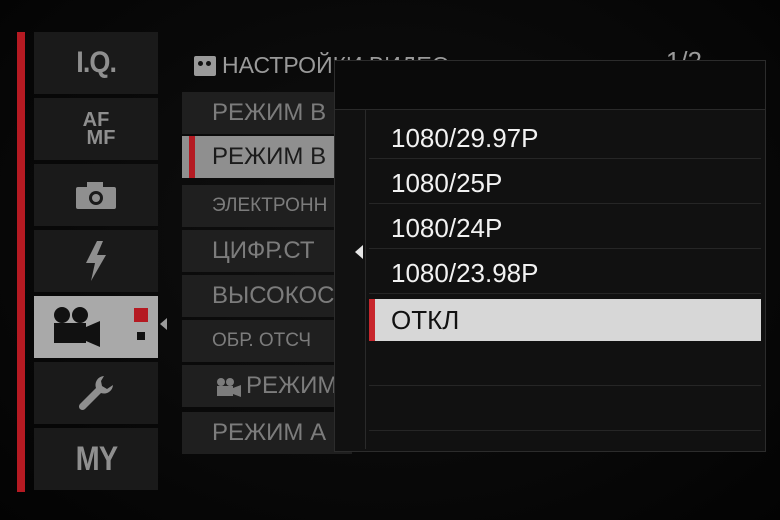 The height and width of the screenshot is (520, 780). Describe the element at coordinates (447, 183) in the screenshot. I see `option-label: 1080/25P` at that location.